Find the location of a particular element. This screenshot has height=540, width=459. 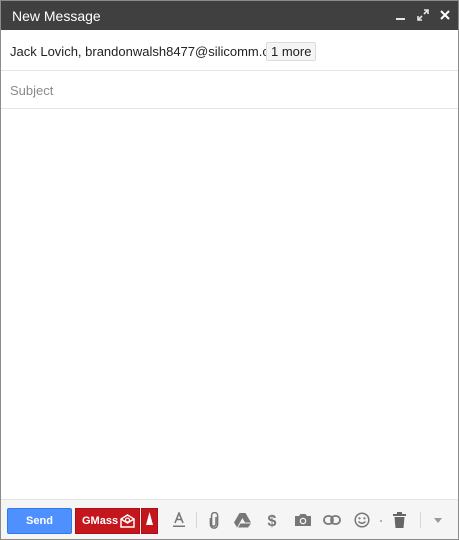

more-options-icon is located at coordinates (438, 520).